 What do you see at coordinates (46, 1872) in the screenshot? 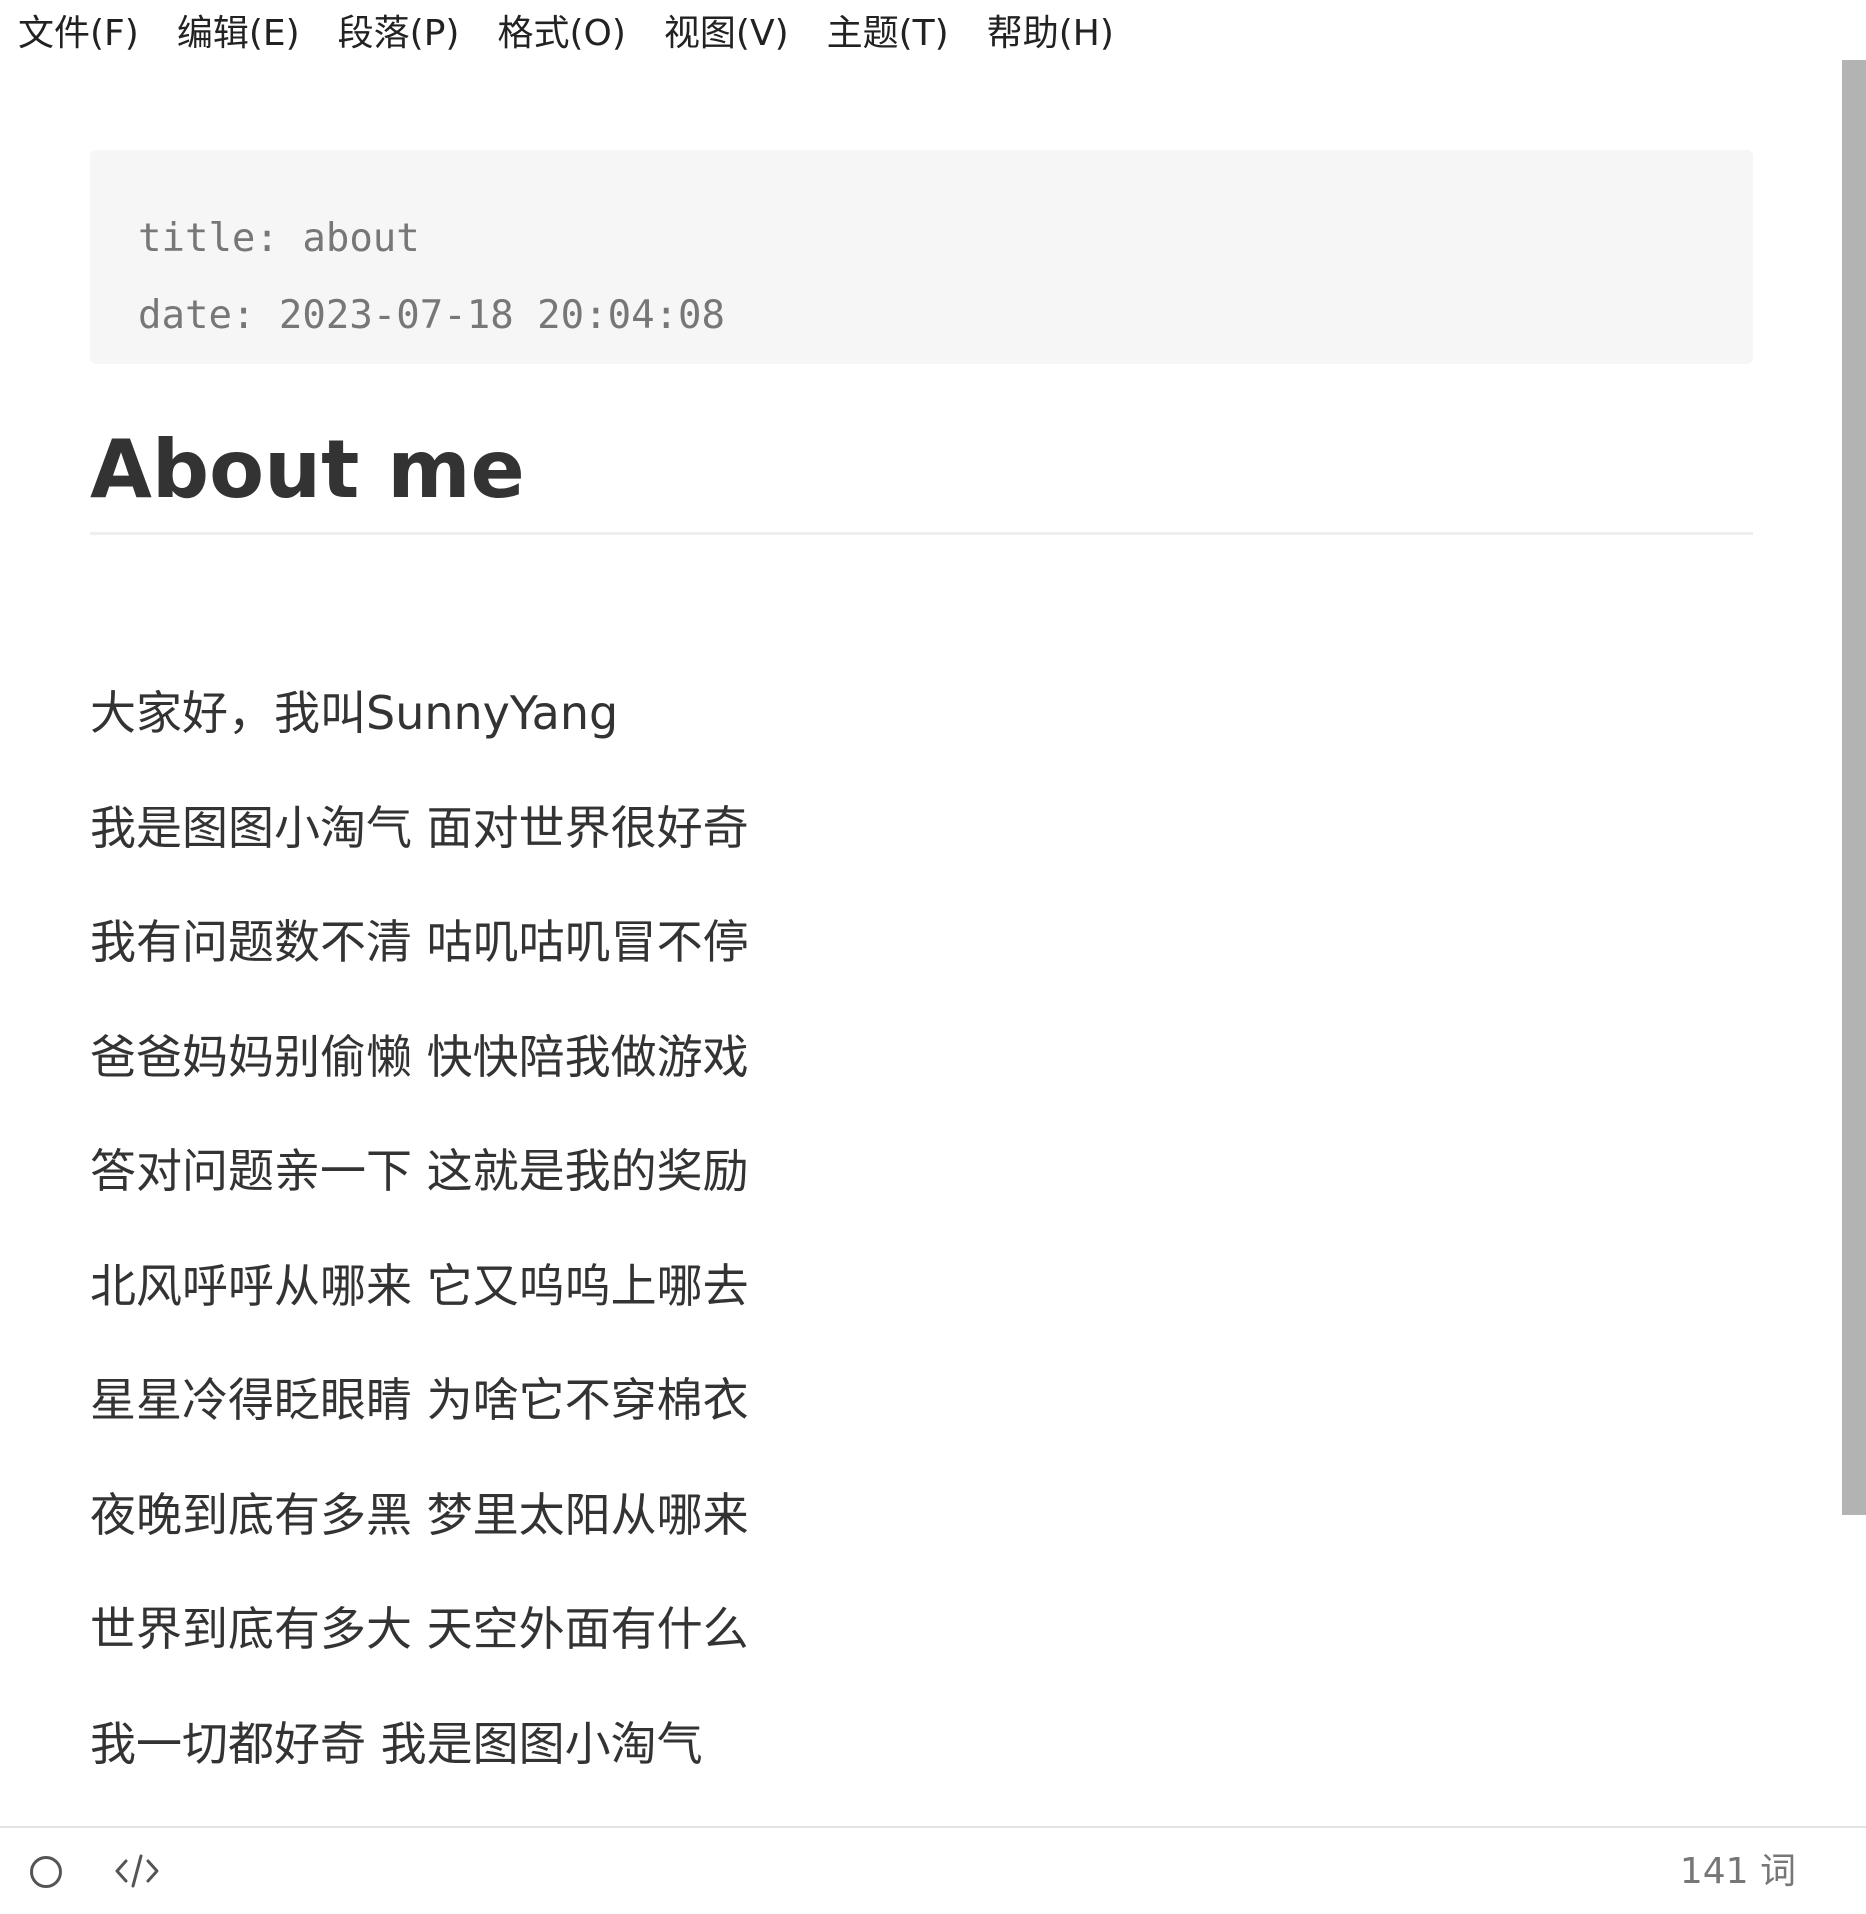
I see `circle-icon` at bounding box center [46, 1872].